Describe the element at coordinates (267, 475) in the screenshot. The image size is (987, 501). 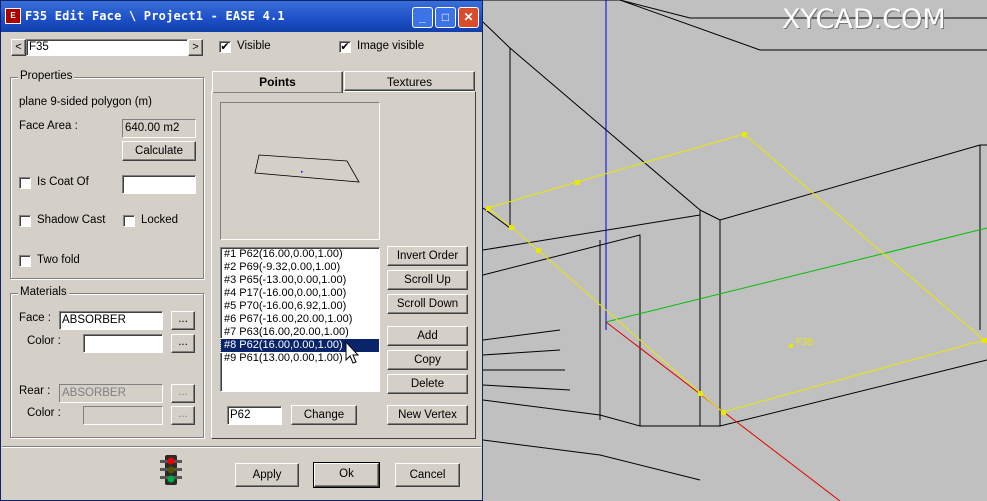
I see `apply-button: Apply` at that location.